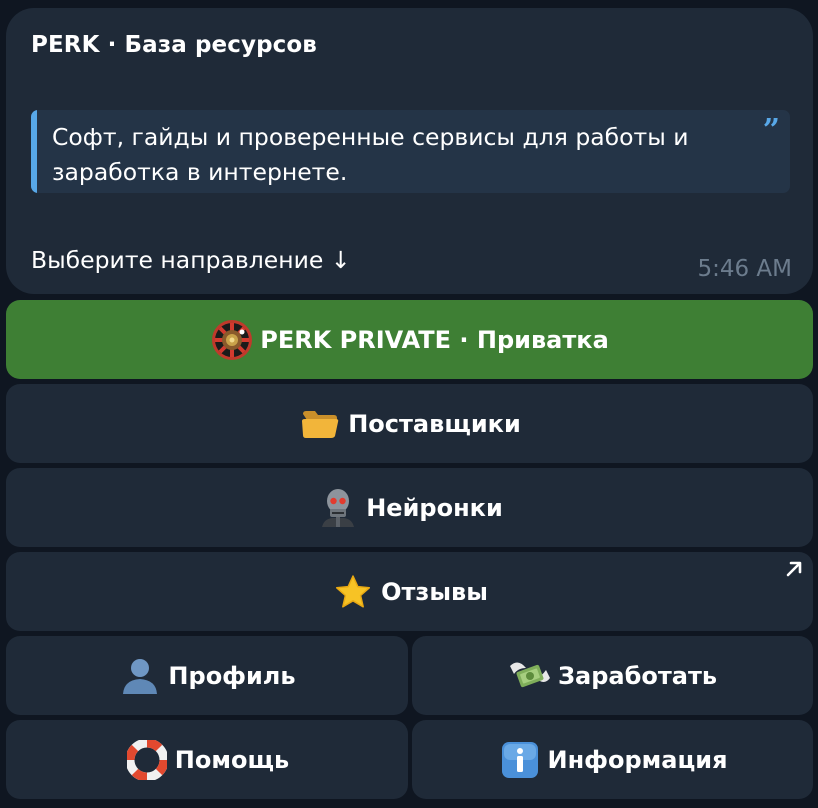 Image resolution: width=818 pixels, height=808 pixels. Describe the element at coordinates (34, 151) in the screenshot. I see `quote-accent-bar` at that location.